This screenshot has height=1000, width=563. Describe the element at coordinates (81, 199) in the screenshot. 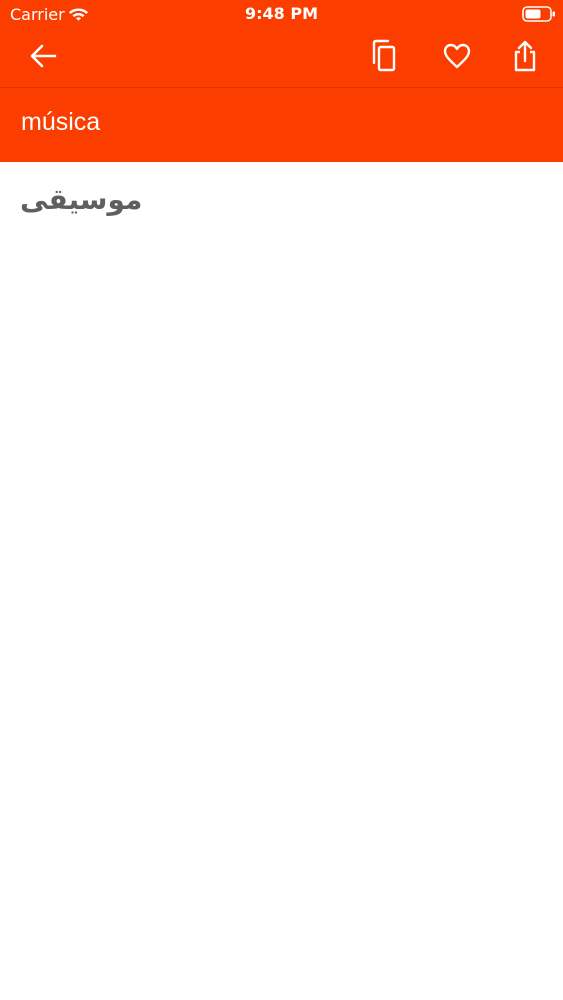

I see `translation-text: موسیقی` at that location.